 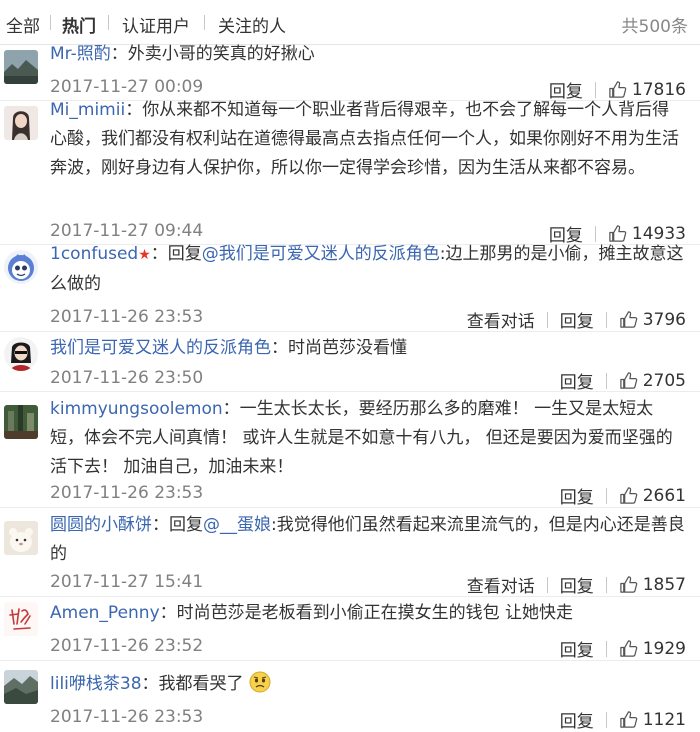 What do you see at coordinates (260, 682) in the screenshot?
I see `sad-face-emoji-icon` at bounding box center [260, 682].